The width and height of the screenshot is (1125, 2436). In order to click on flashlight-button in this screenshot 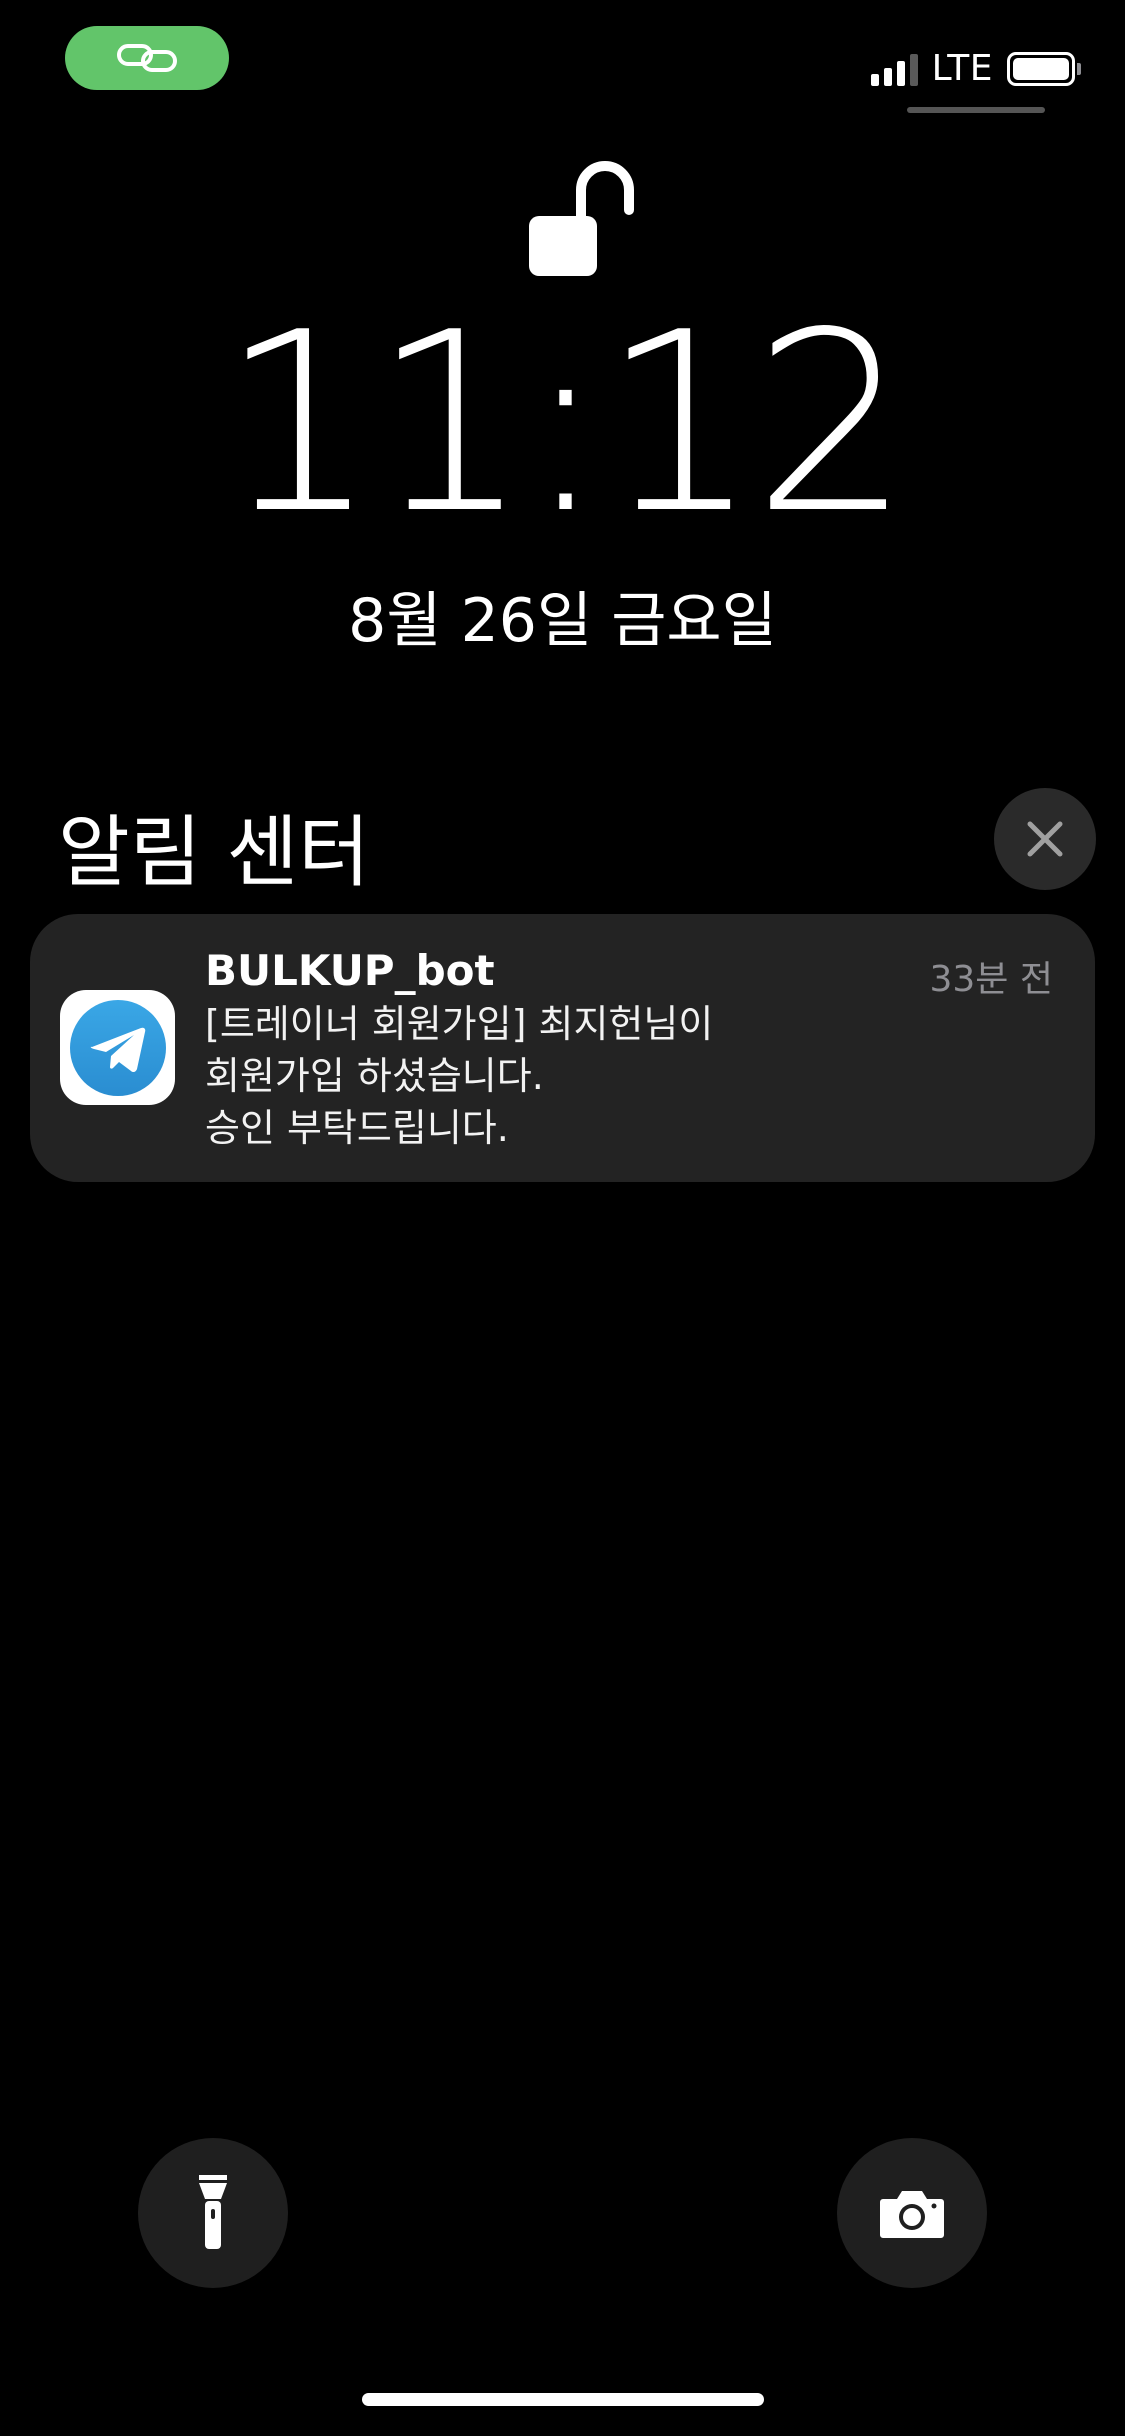, I will do `click(213, 2213)`.